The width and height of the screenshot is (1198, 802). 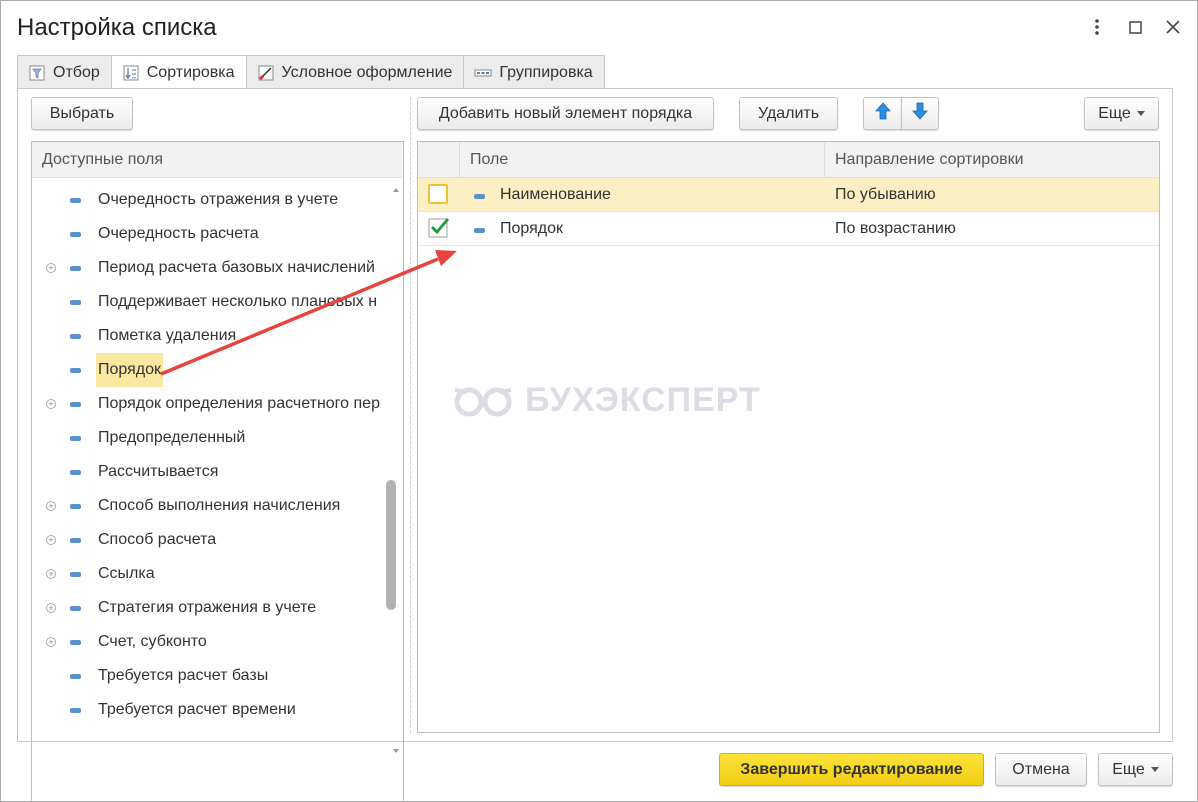 What do you see at coordinates (236, 267) in the screenshot?
I see `tree-item-label: Период расчета базовых начислений` at bounding box center [236, 267].